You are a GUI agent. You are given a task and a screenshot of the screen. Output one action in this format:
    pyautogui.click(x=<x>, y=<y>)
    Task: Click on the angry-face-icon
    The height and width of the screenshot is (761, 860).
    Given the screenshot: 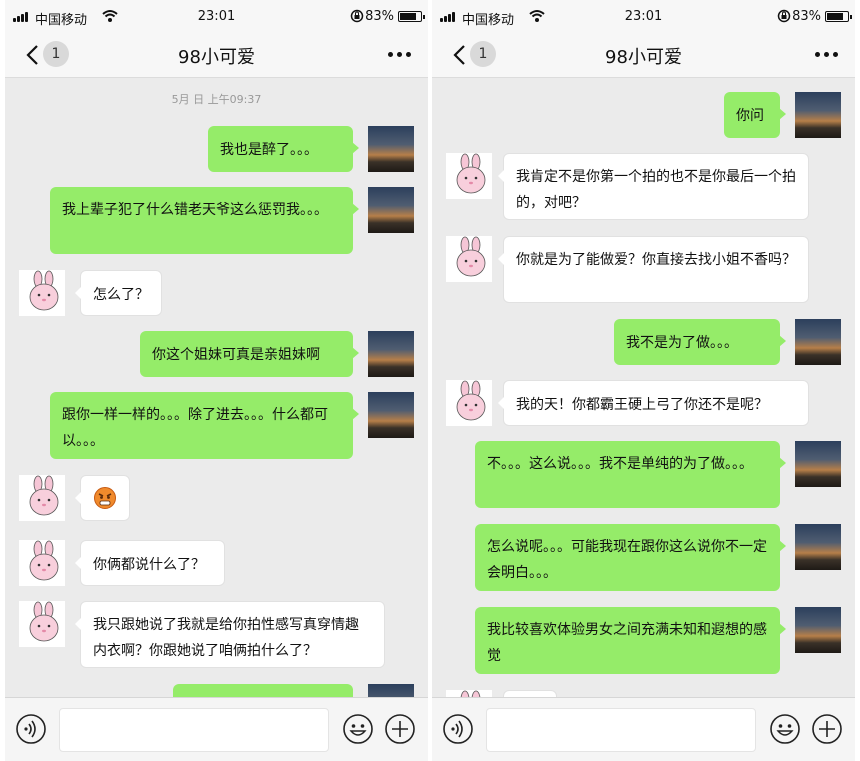 What is the action you would take?
    pyautogui.click(x=105, y=498)
    